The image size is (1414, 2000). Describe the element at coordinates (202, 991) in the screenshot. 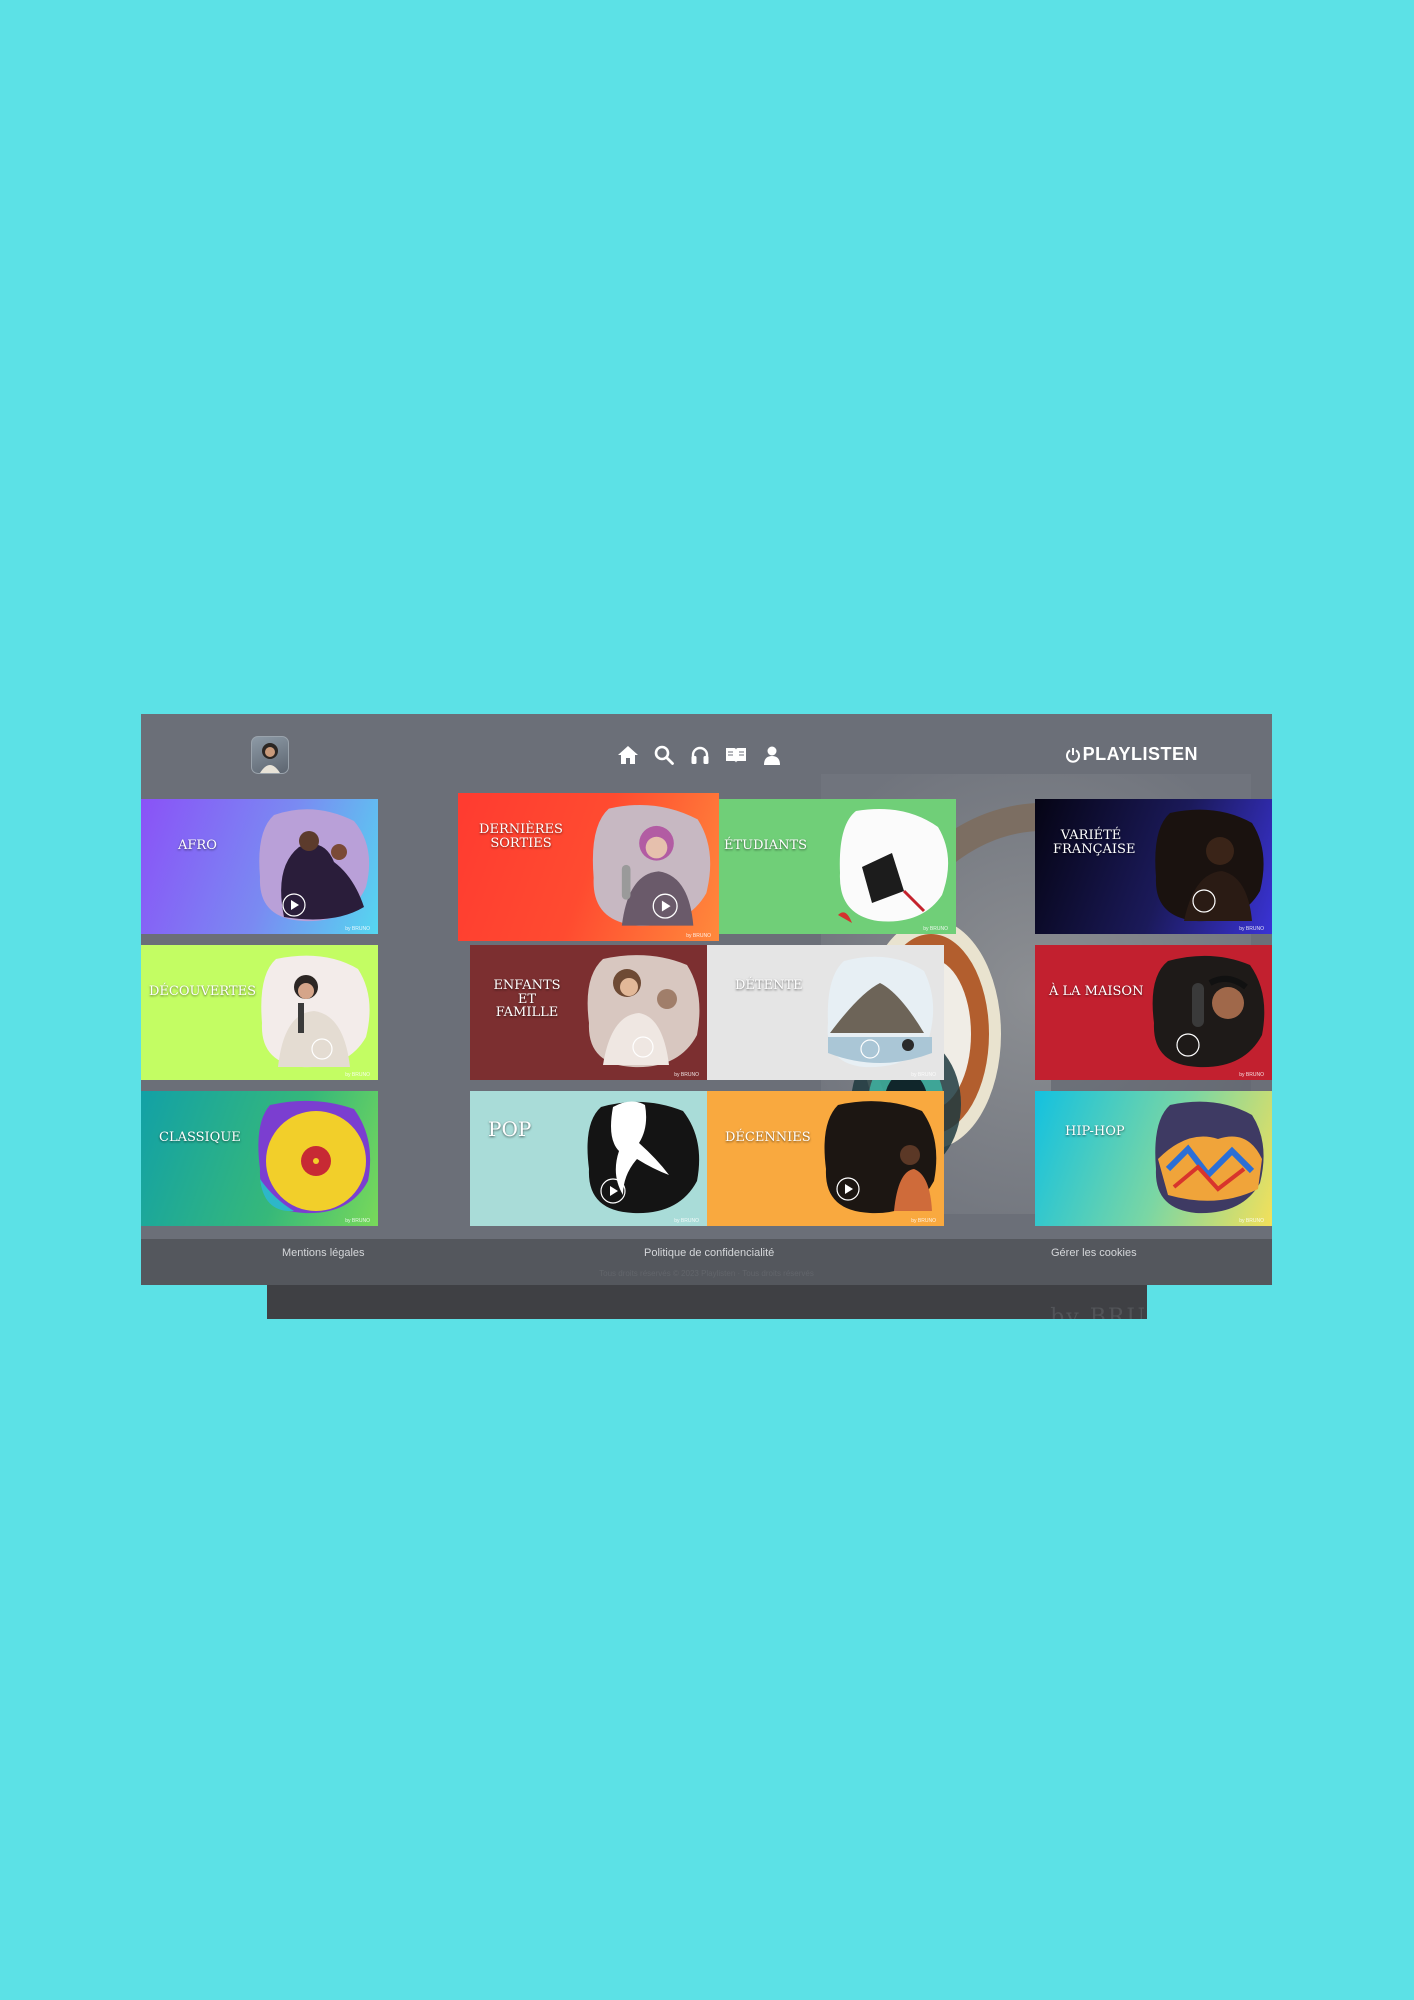

I see `tile-label: DÉCOUVERTES` at that location.